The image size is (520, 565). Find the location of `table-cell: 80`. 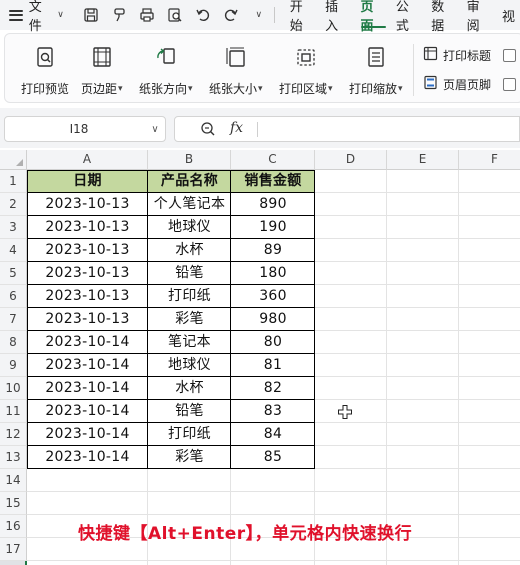

table-cell: 80 is located at coordinates (273, 342).